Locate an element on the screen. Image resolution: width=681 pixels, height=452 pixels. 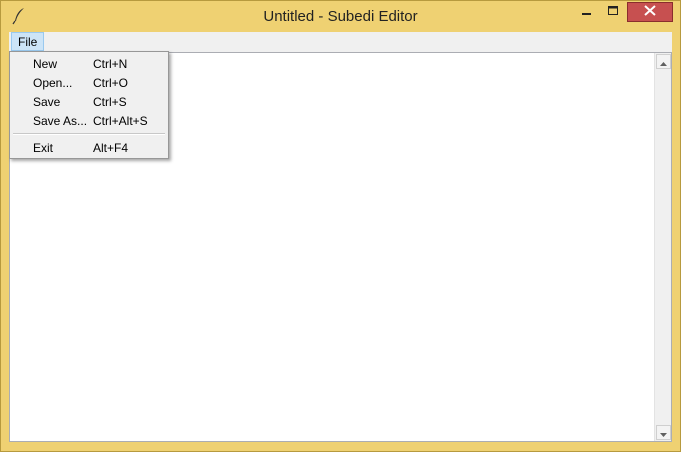
maximize-icon is located at coordinates (613, 12).